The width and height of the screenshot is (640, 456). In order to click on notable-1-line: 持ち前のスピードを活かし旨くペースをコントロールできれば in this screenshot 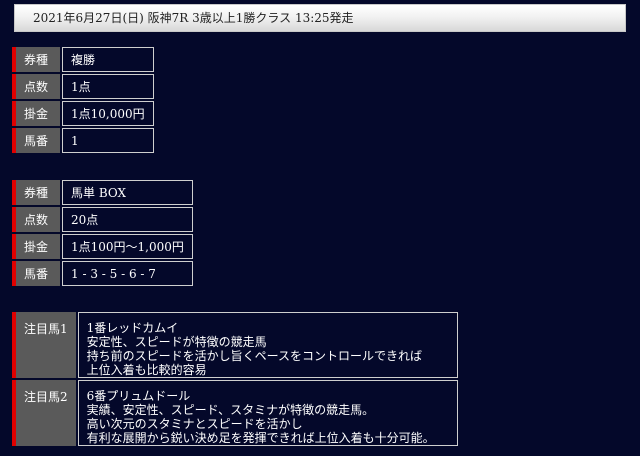, I will do `click(254, 356)`.